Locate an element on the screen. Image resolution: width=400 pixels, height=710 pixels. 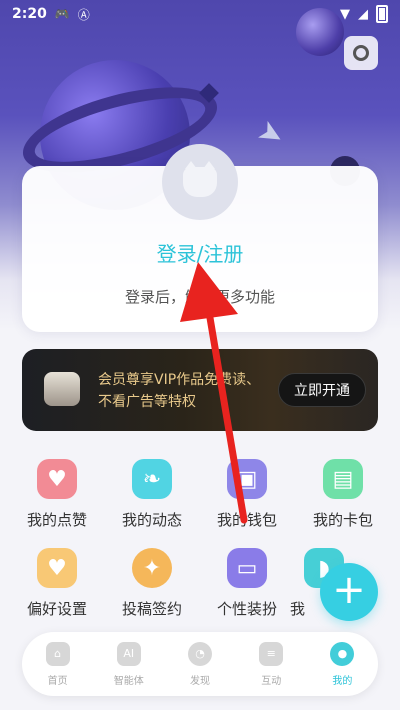
settings-button is located at coordinates (361, 53).